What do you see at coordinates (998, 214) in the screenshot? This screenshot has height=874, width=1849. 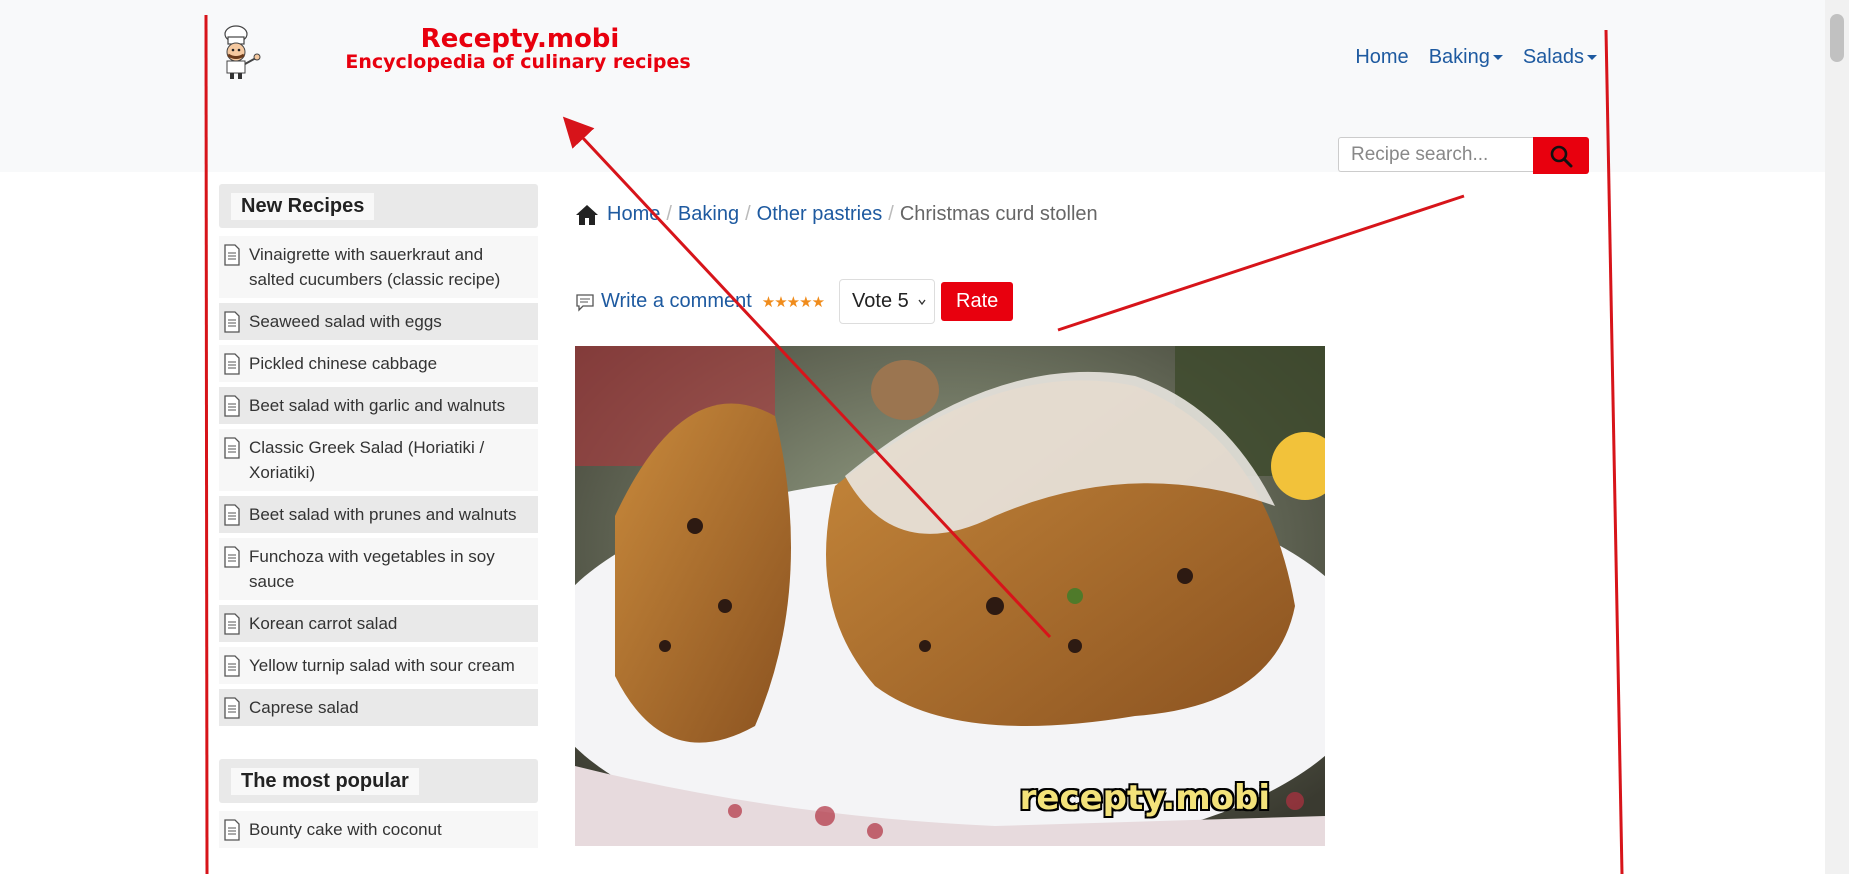 I see `breadcrumb-current: Christmas curd stollen` at bounding box center [998, 214].